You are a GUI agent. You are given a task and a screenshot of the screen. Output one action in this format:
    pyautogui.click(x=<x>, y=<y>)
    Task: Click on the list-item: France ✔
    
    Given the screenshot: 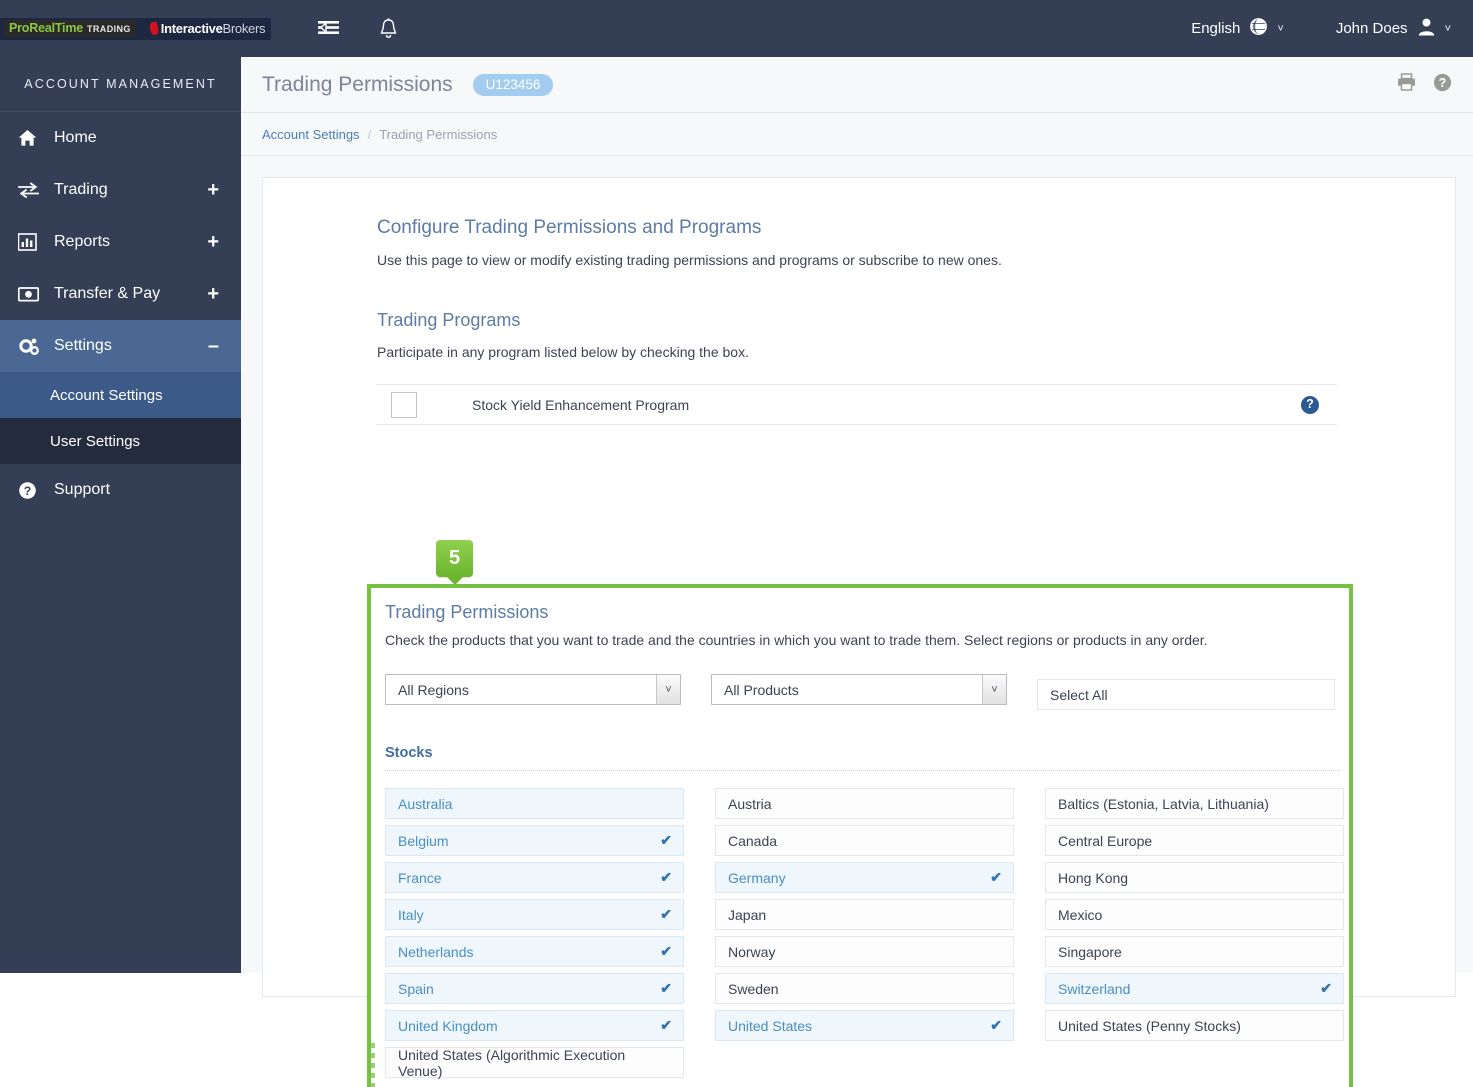 What is the action you would take?
    pyautogui.click(x=534, y=877)
    